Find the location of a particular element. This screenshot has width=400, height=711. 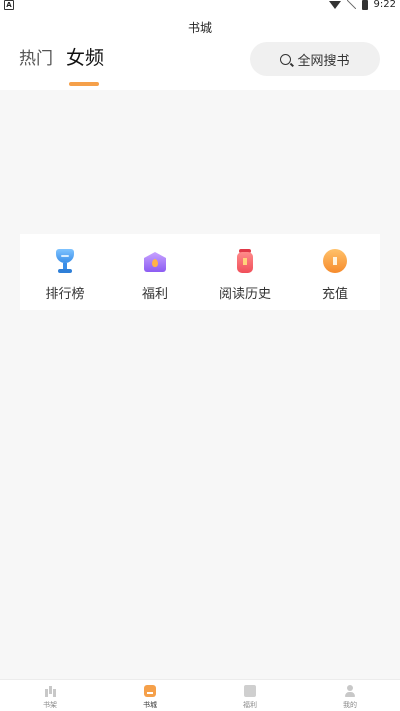

active-tab-indicator is located at coordinates (84, 84).